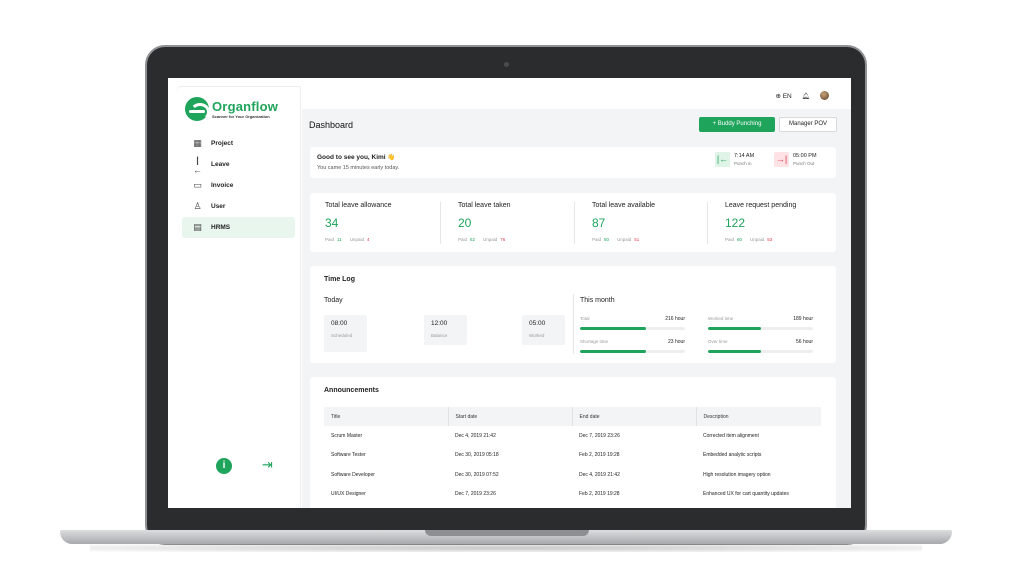 The height and width of the screenshot is (576, 1024). What do you see at coordinates (758, 416) in the screenshot?
I see `column-header: Description` at bounding box center [758, 416].